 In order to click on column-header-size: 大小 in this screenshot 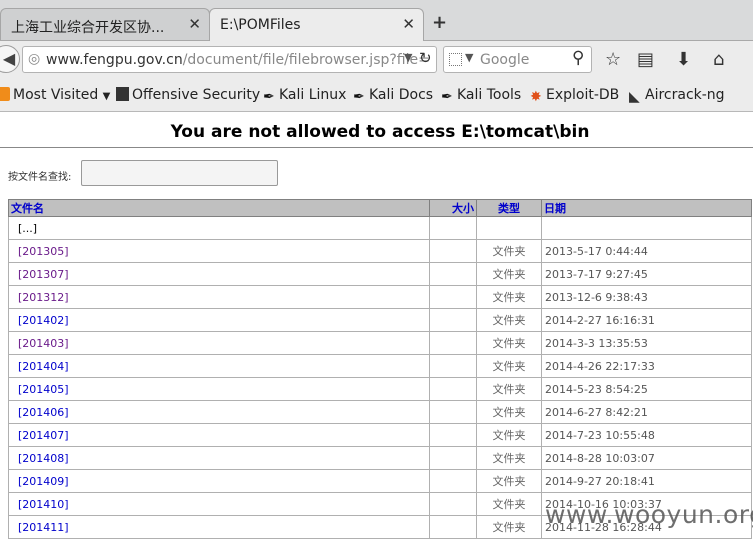, I will do `click(453, 208)`.